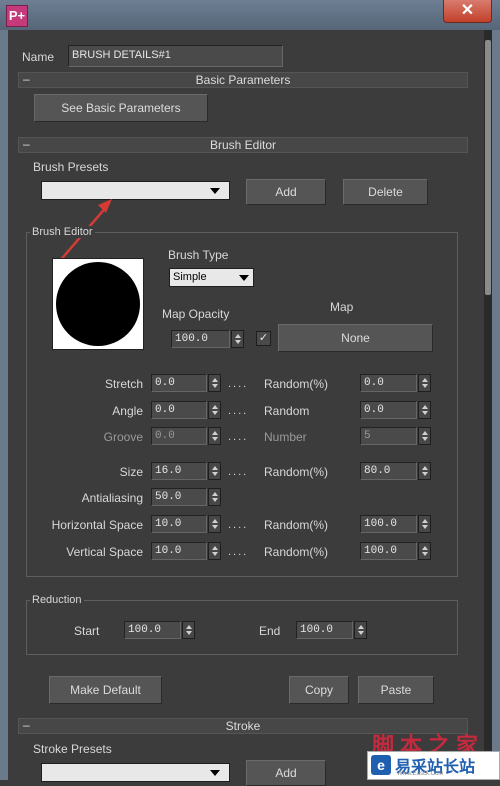 The height and width of the screenshot is (786, 500). What do you see at coordinates (131, 472) in the screenshot?
I see `size-label: Size` at bounding box center [131, 472].